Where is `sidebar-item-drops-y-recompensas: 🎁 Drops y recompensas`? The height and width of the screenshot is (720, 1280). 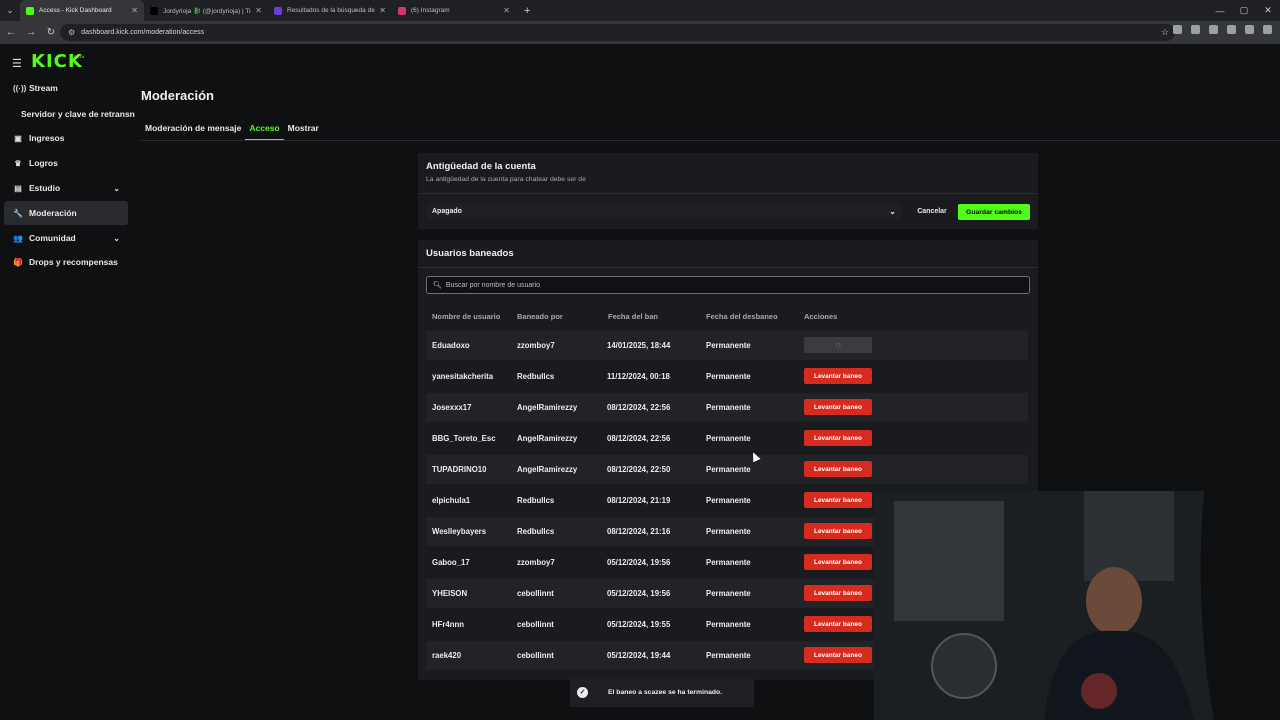
sidebar-item-drops-y-recompensas: 🎁 Drops y recompensas is located at coordinates (66, 262).